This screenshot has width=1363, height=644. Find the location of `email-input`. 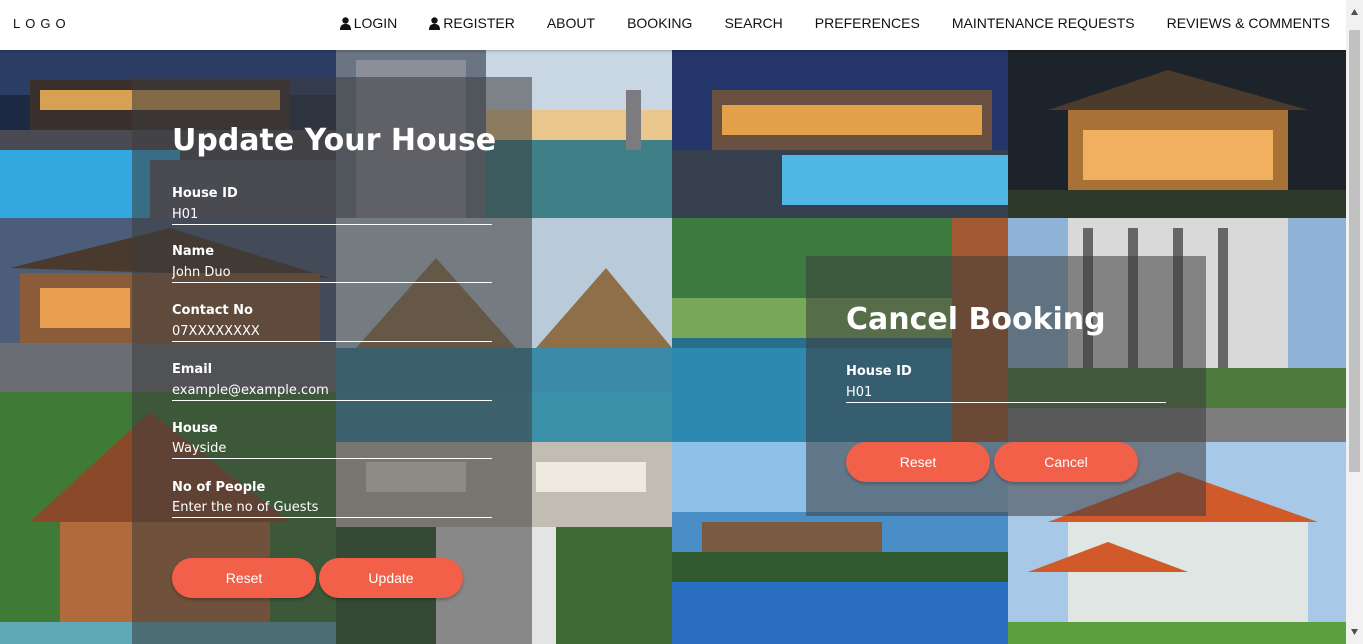

email-input is located at coordinates (332, 391).